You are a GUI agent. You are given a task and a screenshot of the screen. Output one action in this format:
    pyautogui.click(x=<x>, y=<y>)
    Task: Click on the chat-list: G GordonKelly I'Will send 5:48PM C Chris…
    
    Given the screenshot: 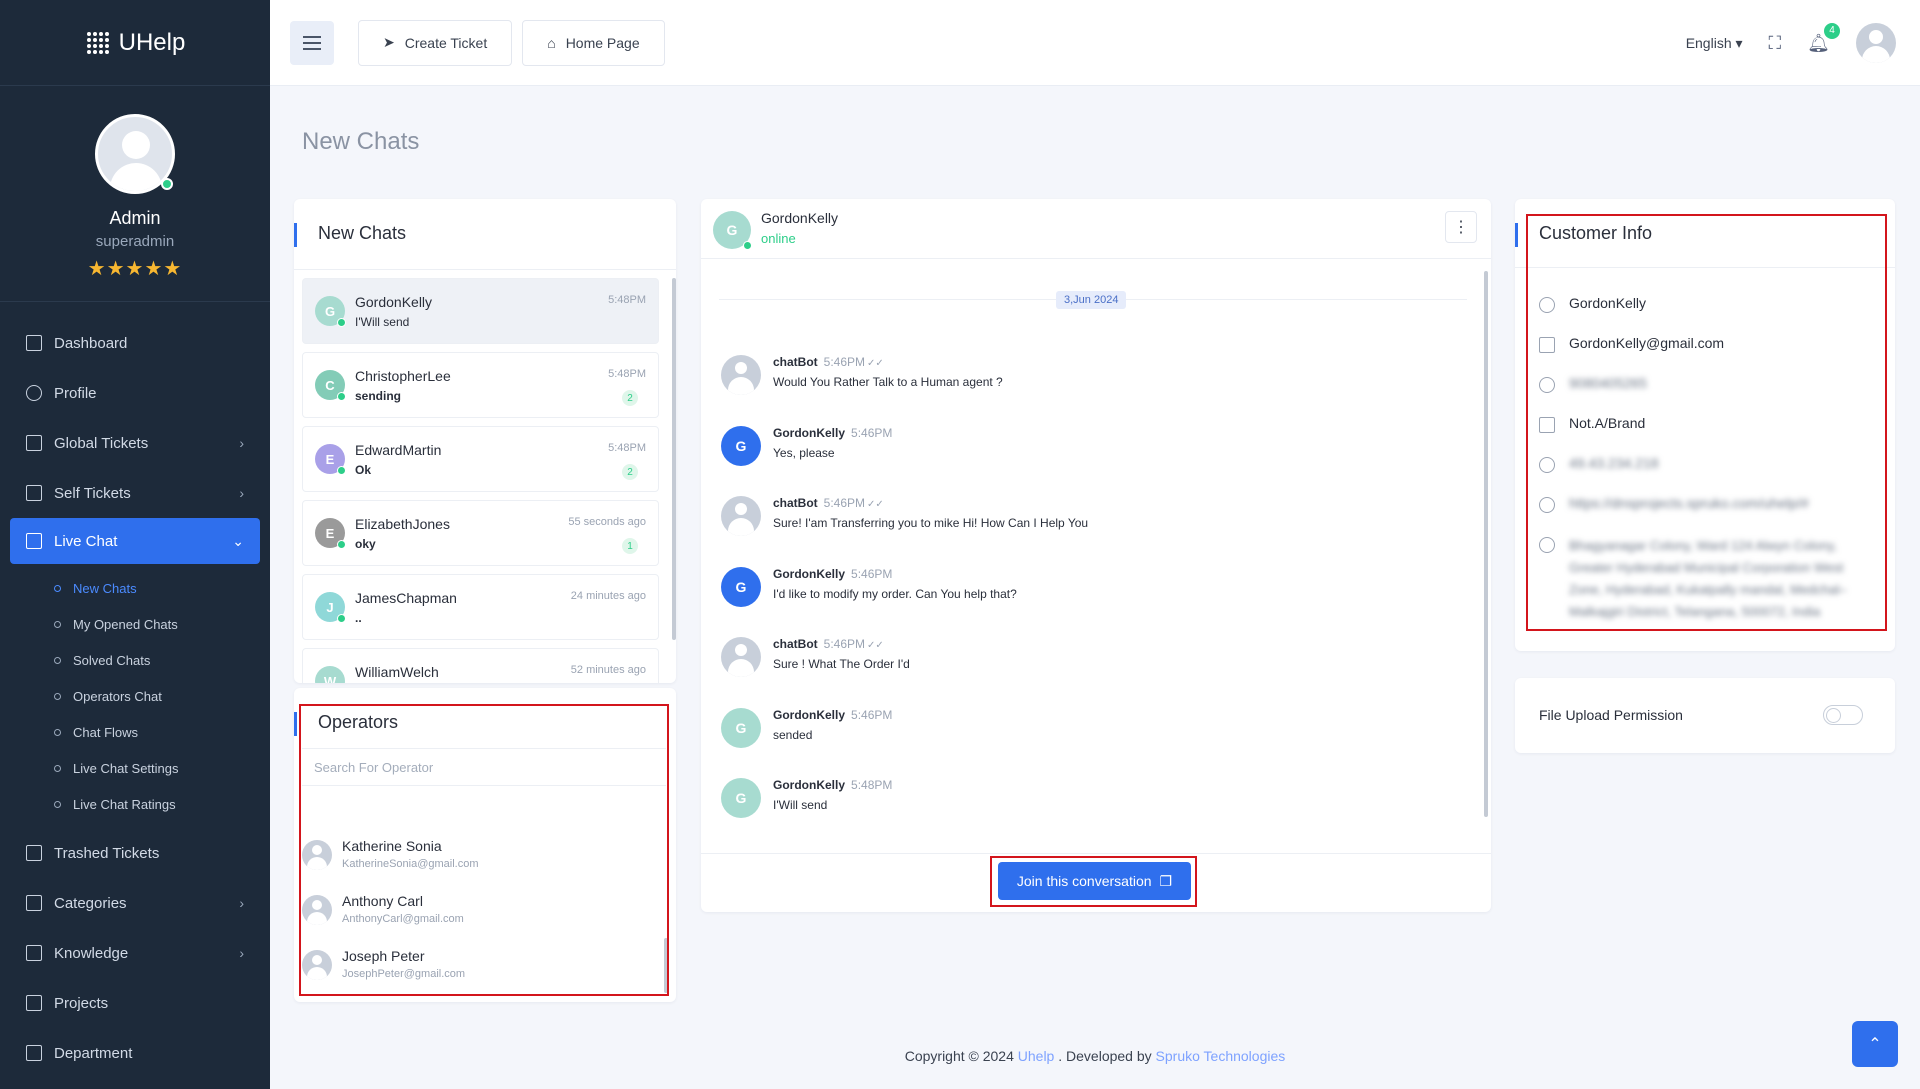 What is the action you would take?
    pyautogui.click(x=485, y=476)
    